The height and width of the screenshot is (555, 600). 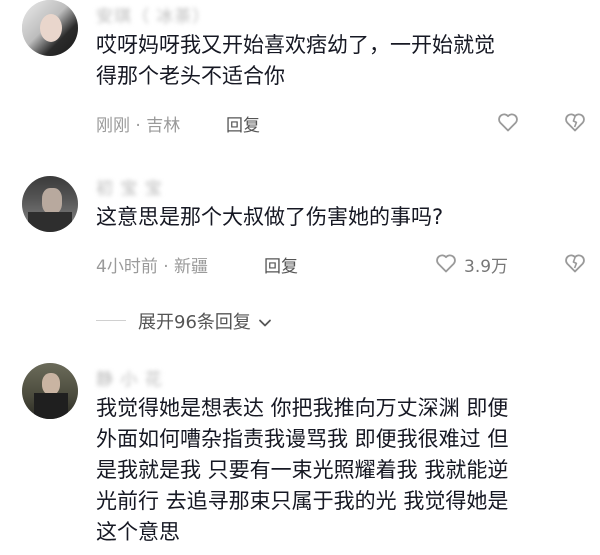 I want to click on expand-replies-label: 展开96条回复, so click(x=194, y=322).